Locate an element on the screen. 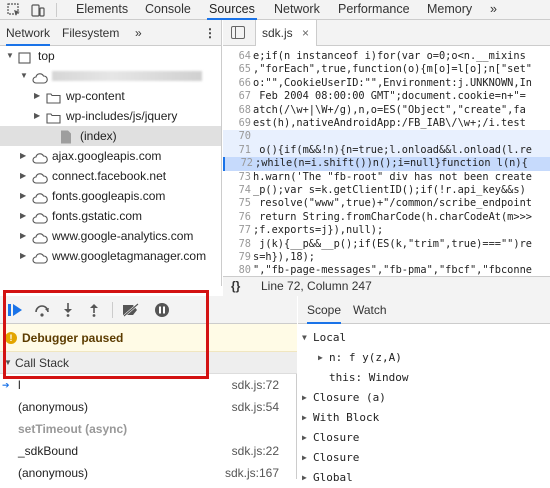 This screenshot has width=550, height=488. tree-item: ▶ www.googletagmanager.com is located at coordinates (110, 256).